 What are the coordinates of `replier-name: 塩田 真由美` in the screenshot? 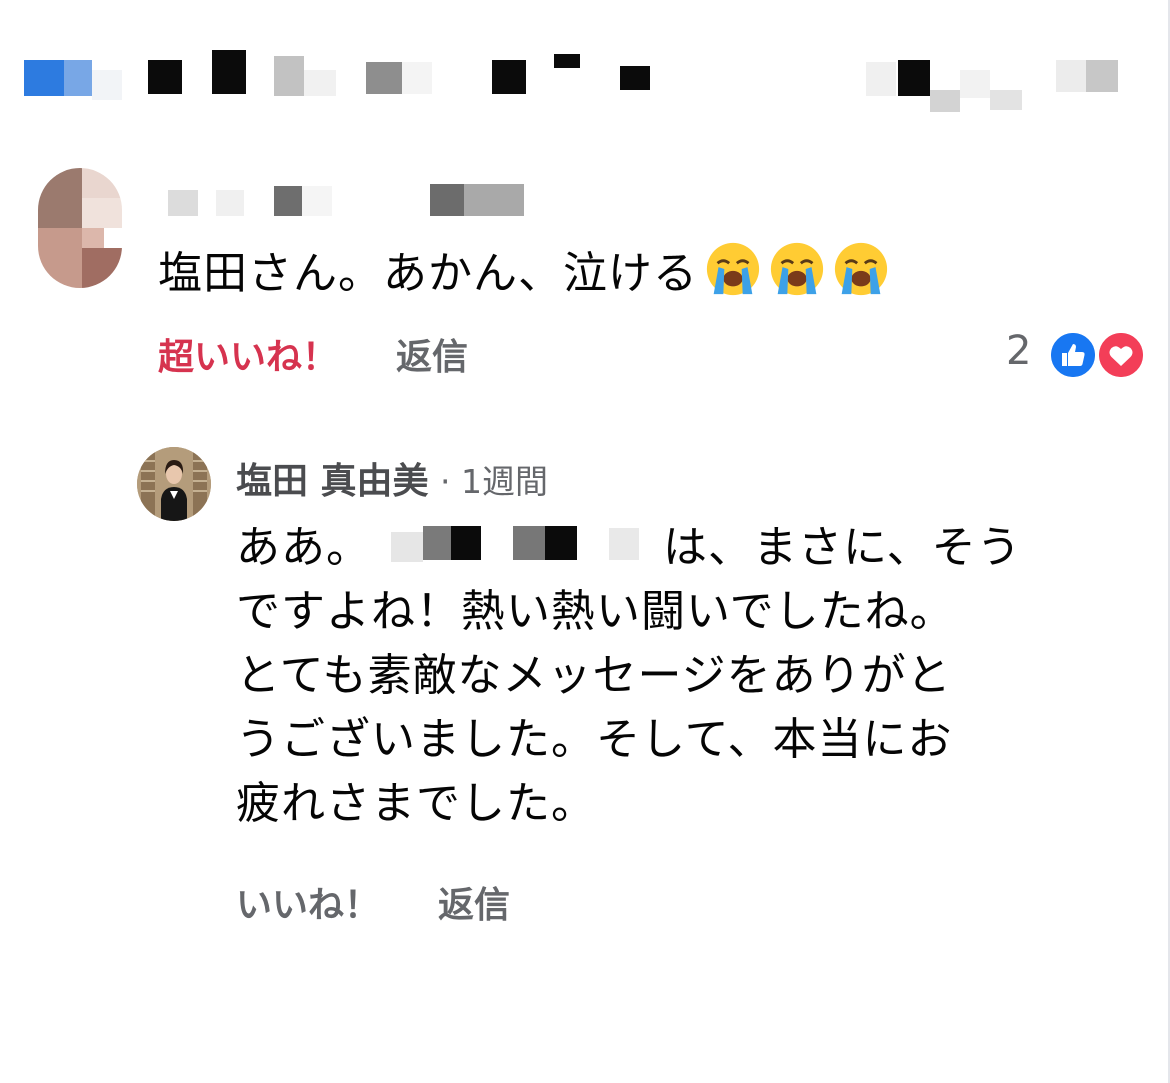 It's located at (332, 481).